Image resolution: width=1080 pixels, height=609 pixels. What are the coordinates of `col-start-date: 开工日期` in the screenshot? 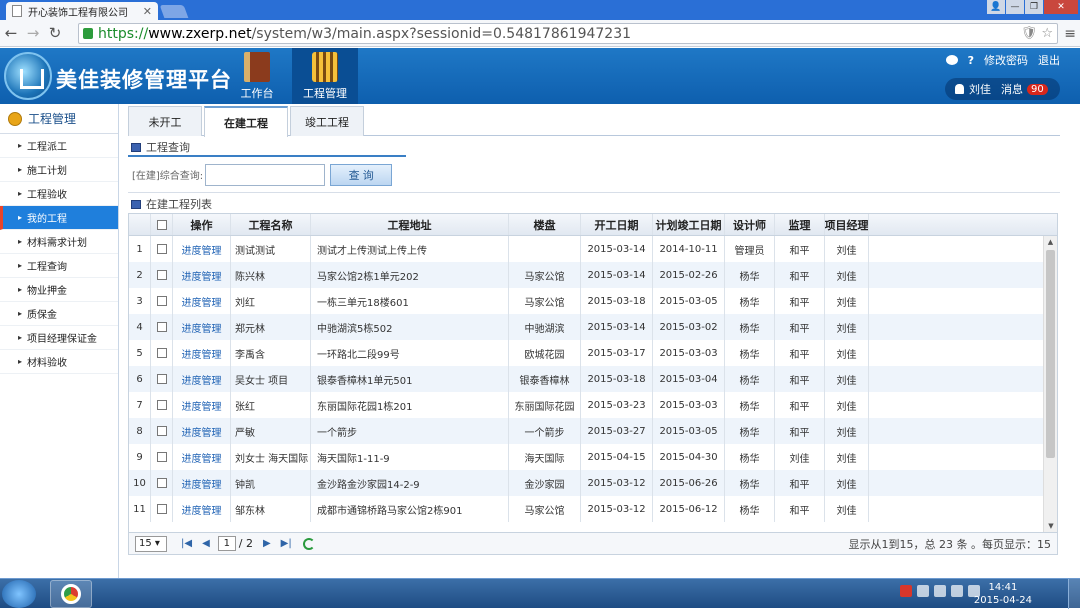 It's located at (617, 224).